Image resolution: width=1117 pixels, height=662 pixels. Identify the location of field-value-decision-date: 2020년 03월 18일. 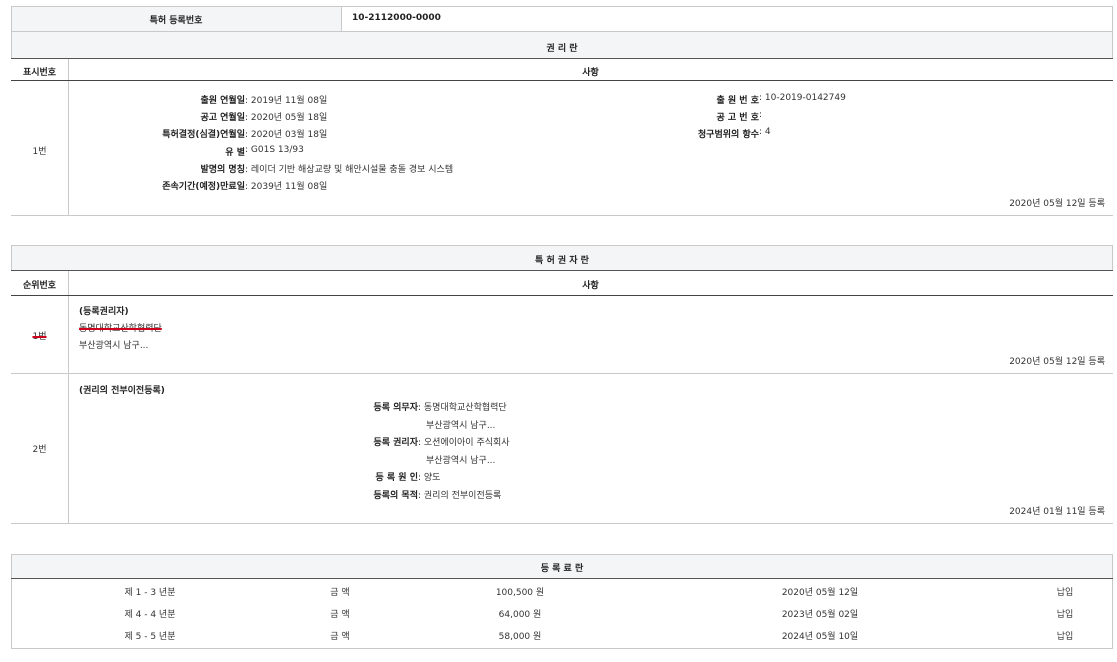
(289, 135).